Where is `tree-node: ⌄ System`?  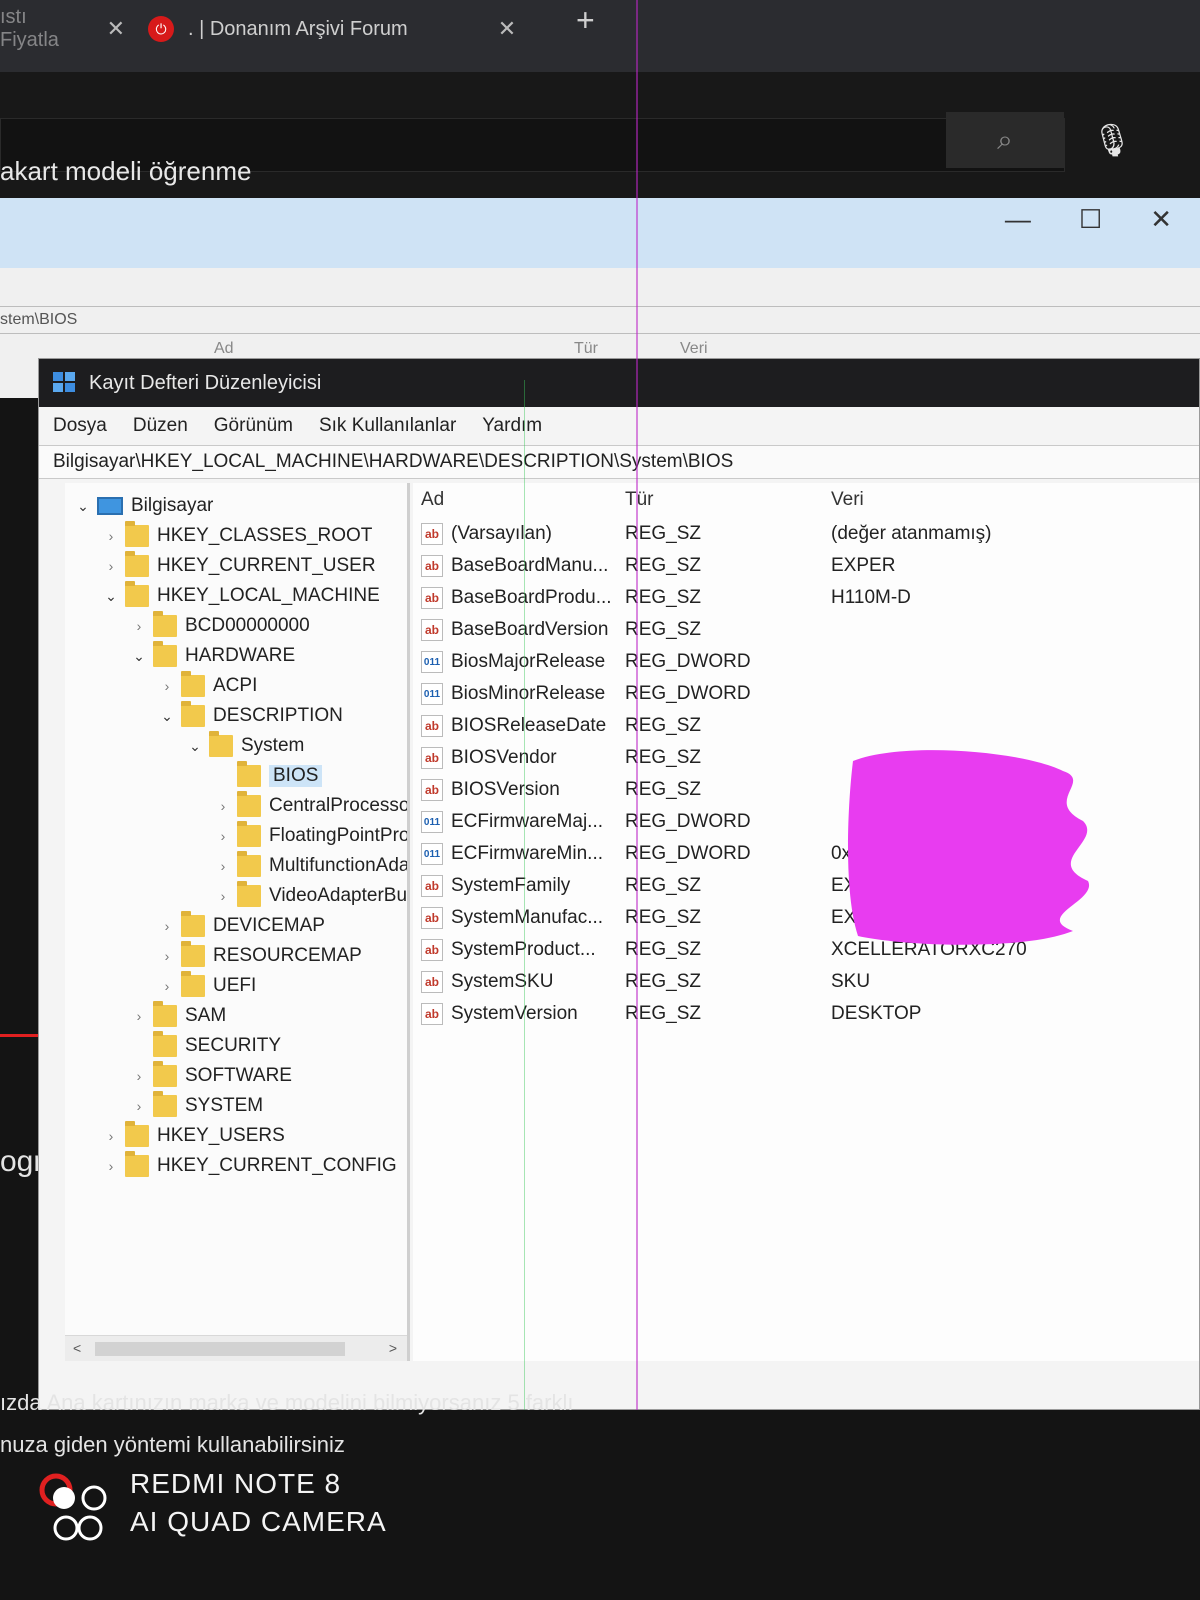
tree-node: ⌄ System is located at coordinates (244, 746).